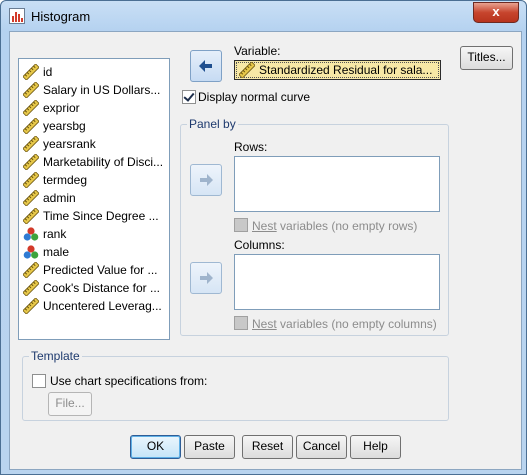 This screenshot has width=527, height=475. Describe the element at coordinates (189, 97) in the screenshot. I see `display-normal-curve-checkbox` at that location.